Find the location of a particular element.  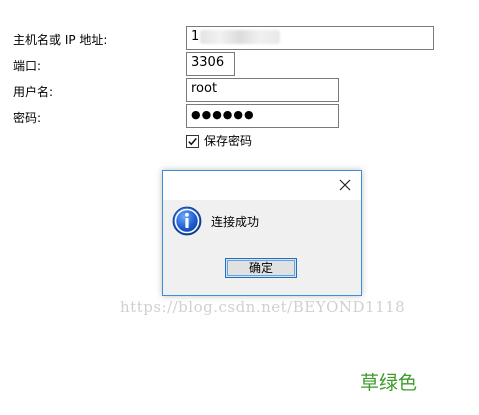

password-input: ●●●●●● is located at coordinates (262, 116).